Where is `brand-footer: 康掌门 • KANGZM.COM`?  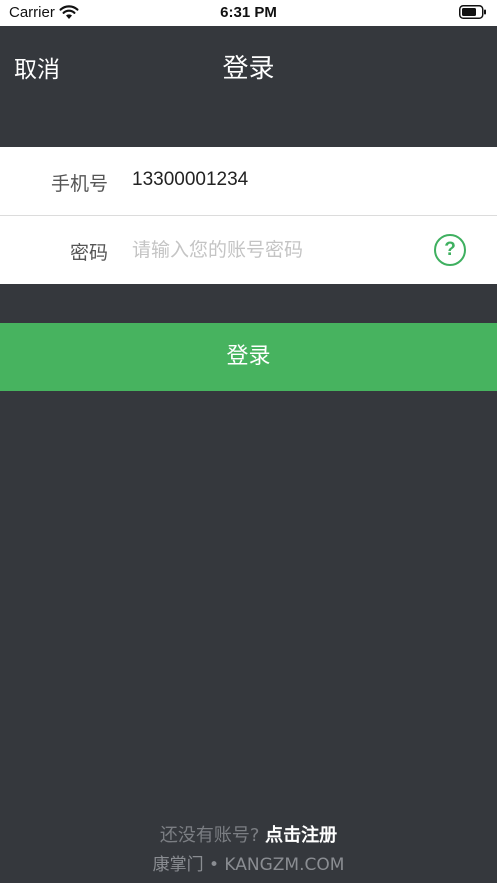 brand-footer: 康掌门 • KANGZM.COM is located at coordinates (248, 865).